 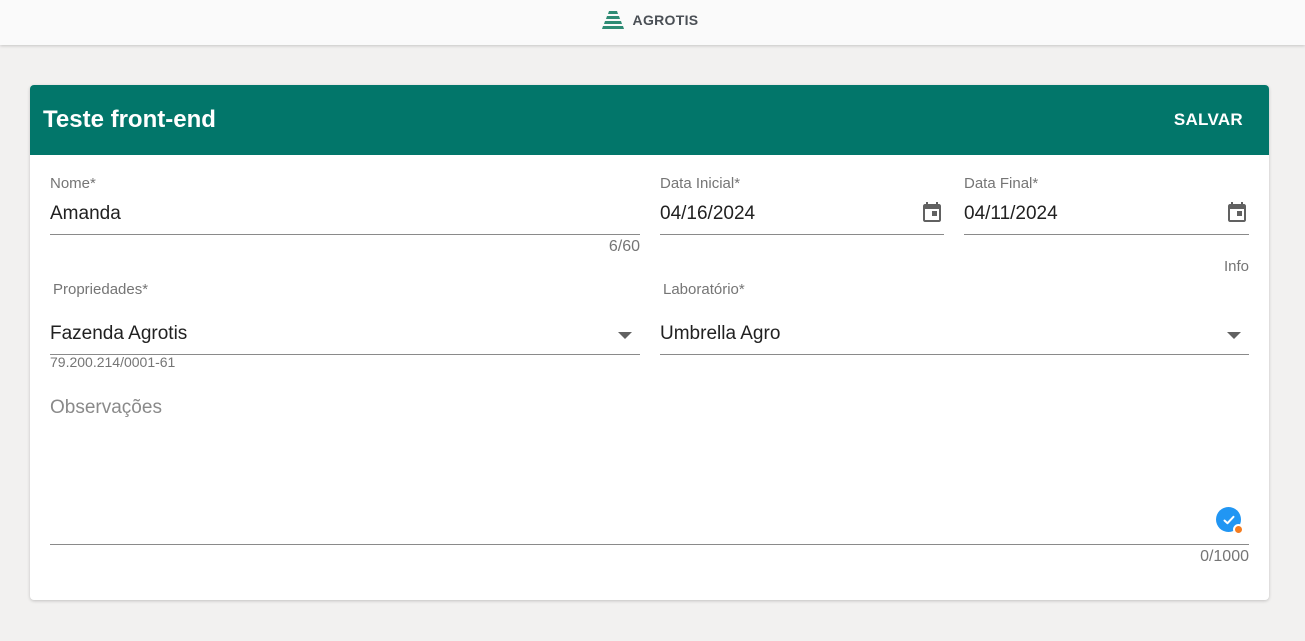 I want to click on agrotis-logo-icon, so click(x=612, y=19).